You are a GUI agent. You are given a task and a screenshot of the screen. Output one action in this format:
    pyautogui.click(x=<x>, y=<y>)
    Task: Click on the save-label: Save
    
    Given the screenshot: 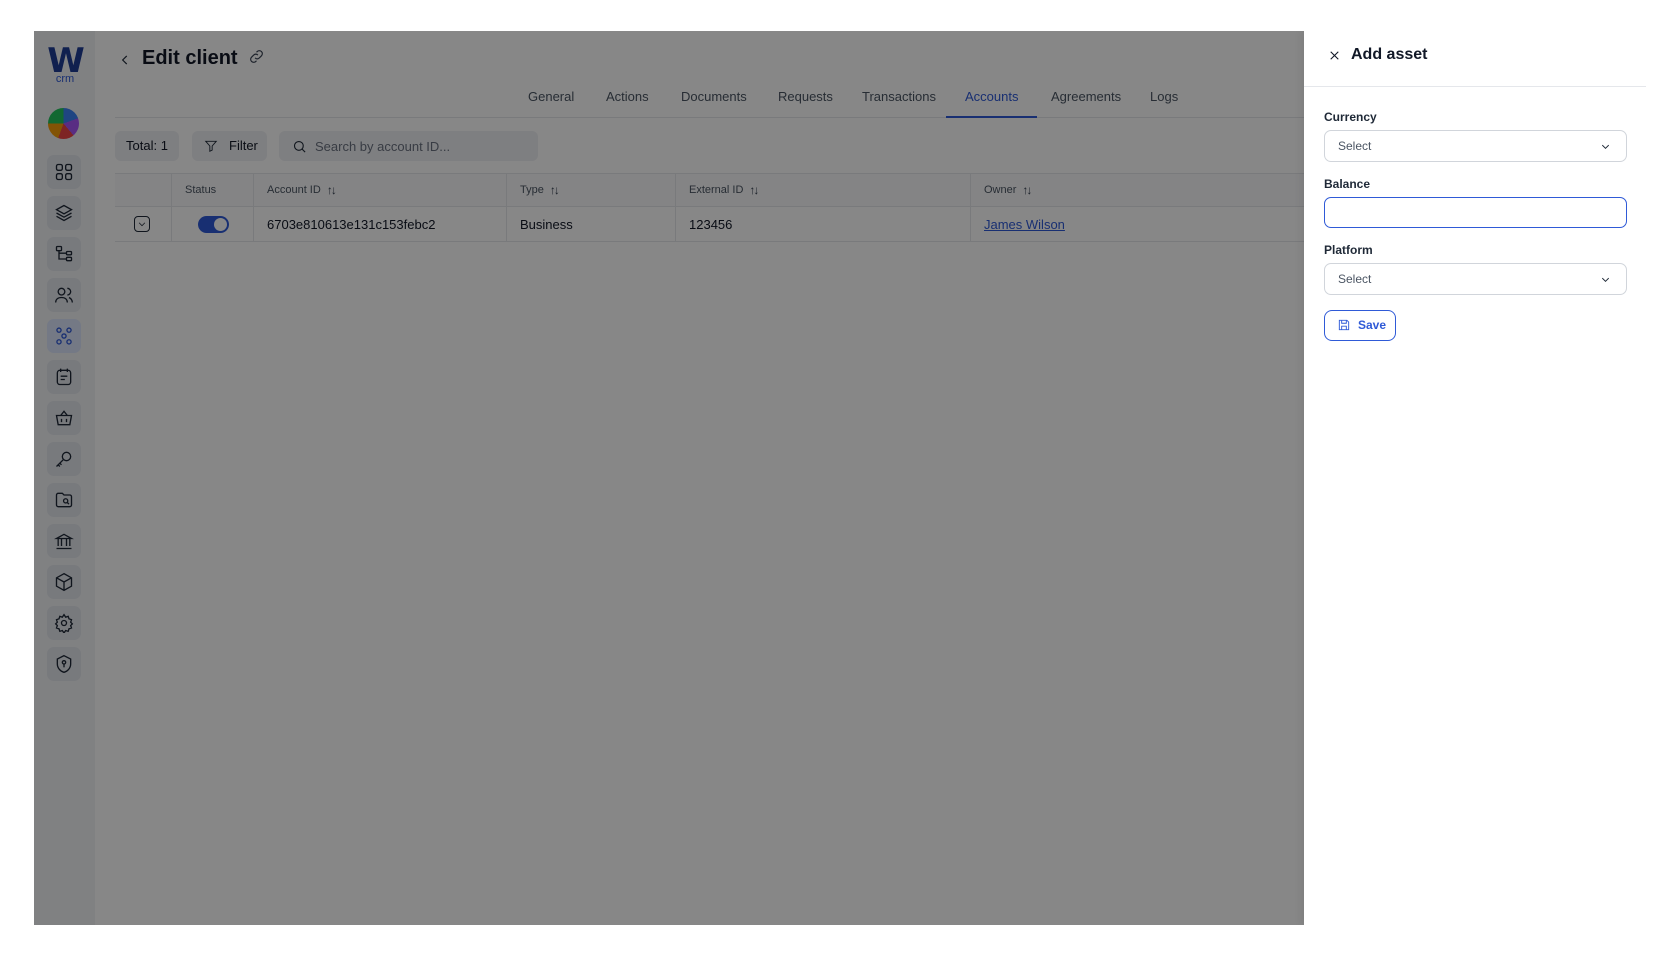 What is the action you would take?
    pyautogui.click(x=1372, y=325)
    